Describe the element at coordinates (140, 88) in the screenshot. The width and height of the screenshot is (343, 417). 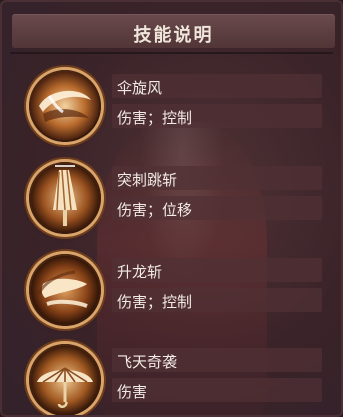
I see `skill-name: 伞旋风` at that location.